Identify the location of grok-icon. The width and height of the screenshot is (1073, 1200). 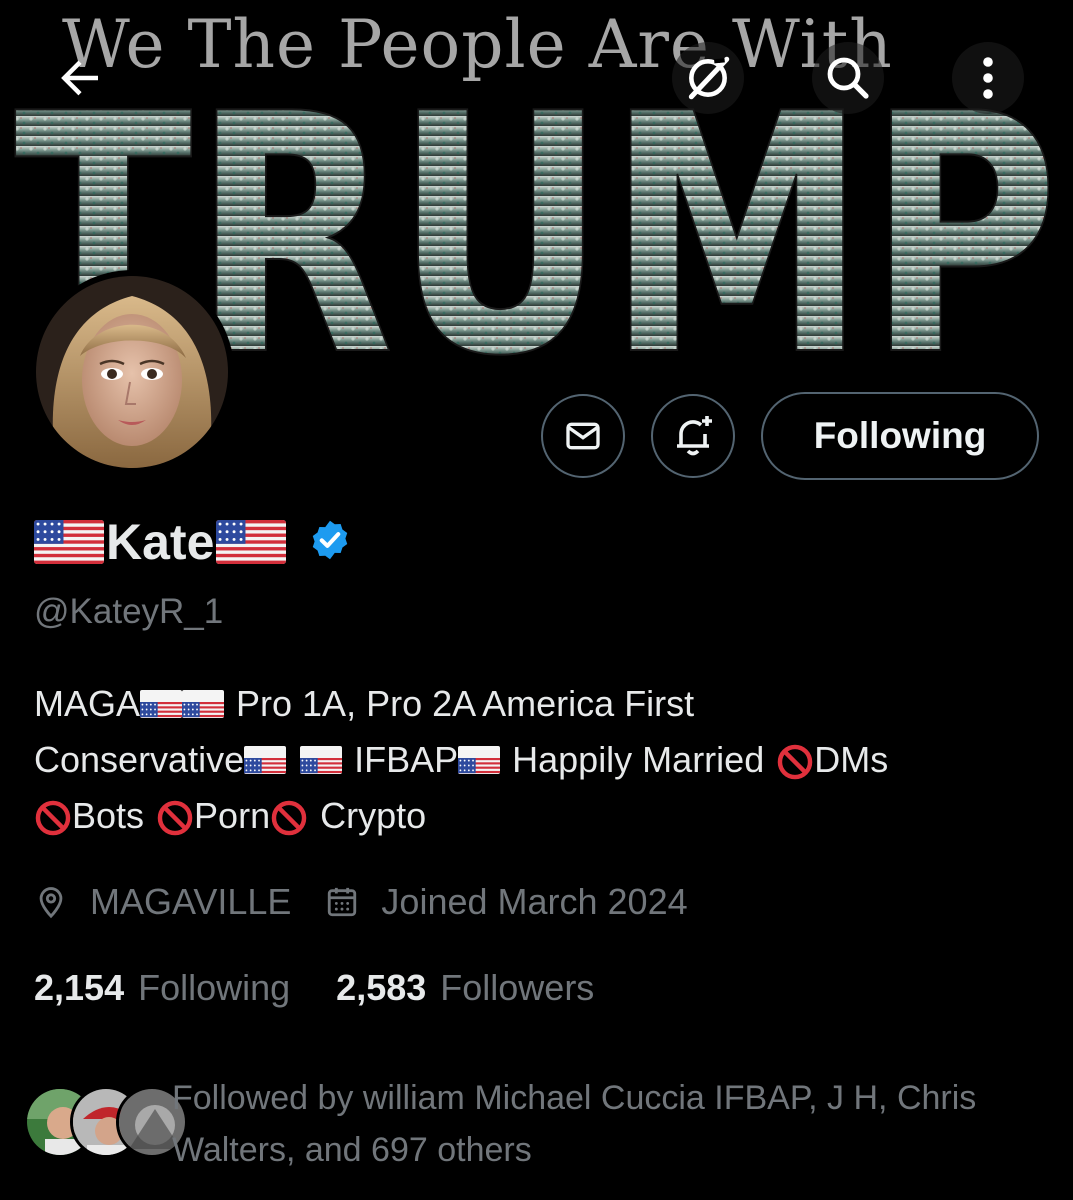
(709, 78).